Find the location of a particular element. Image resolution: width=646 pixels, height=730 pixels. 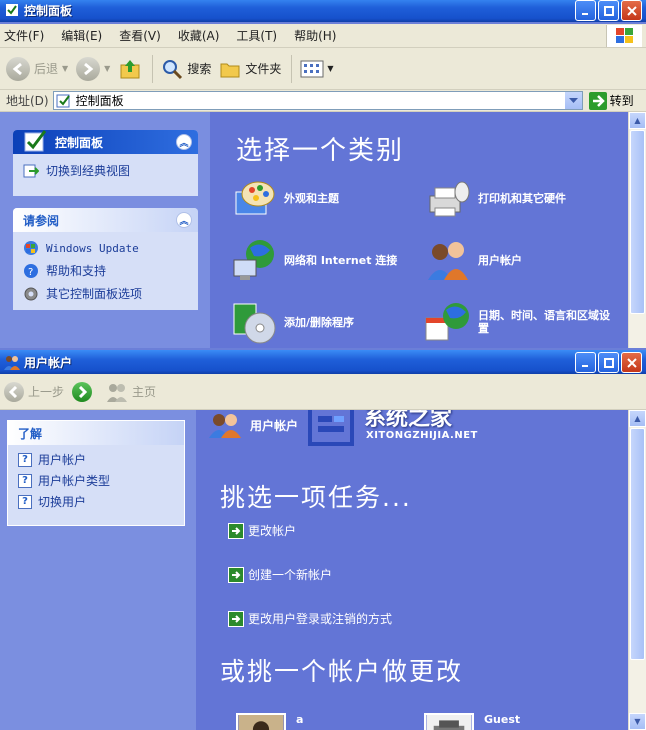

vertical-scrollbar: ▲ is located at coordinates (637, 230).